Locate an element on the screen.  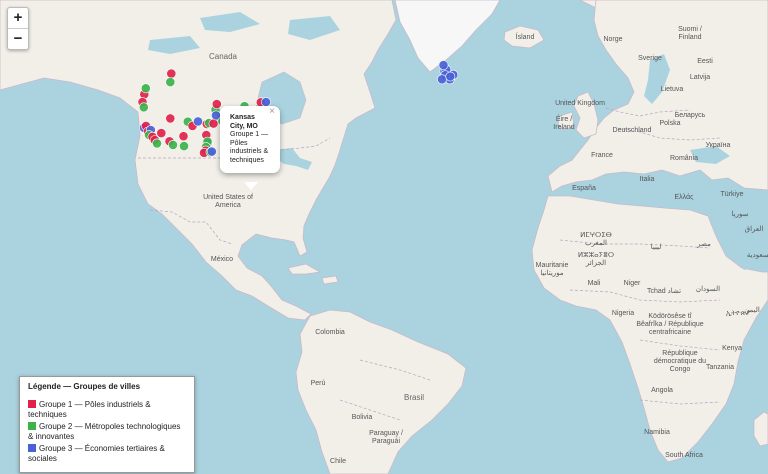
label-paraguay: Paraguay / Paraguái is located at coordinates (386, 437).